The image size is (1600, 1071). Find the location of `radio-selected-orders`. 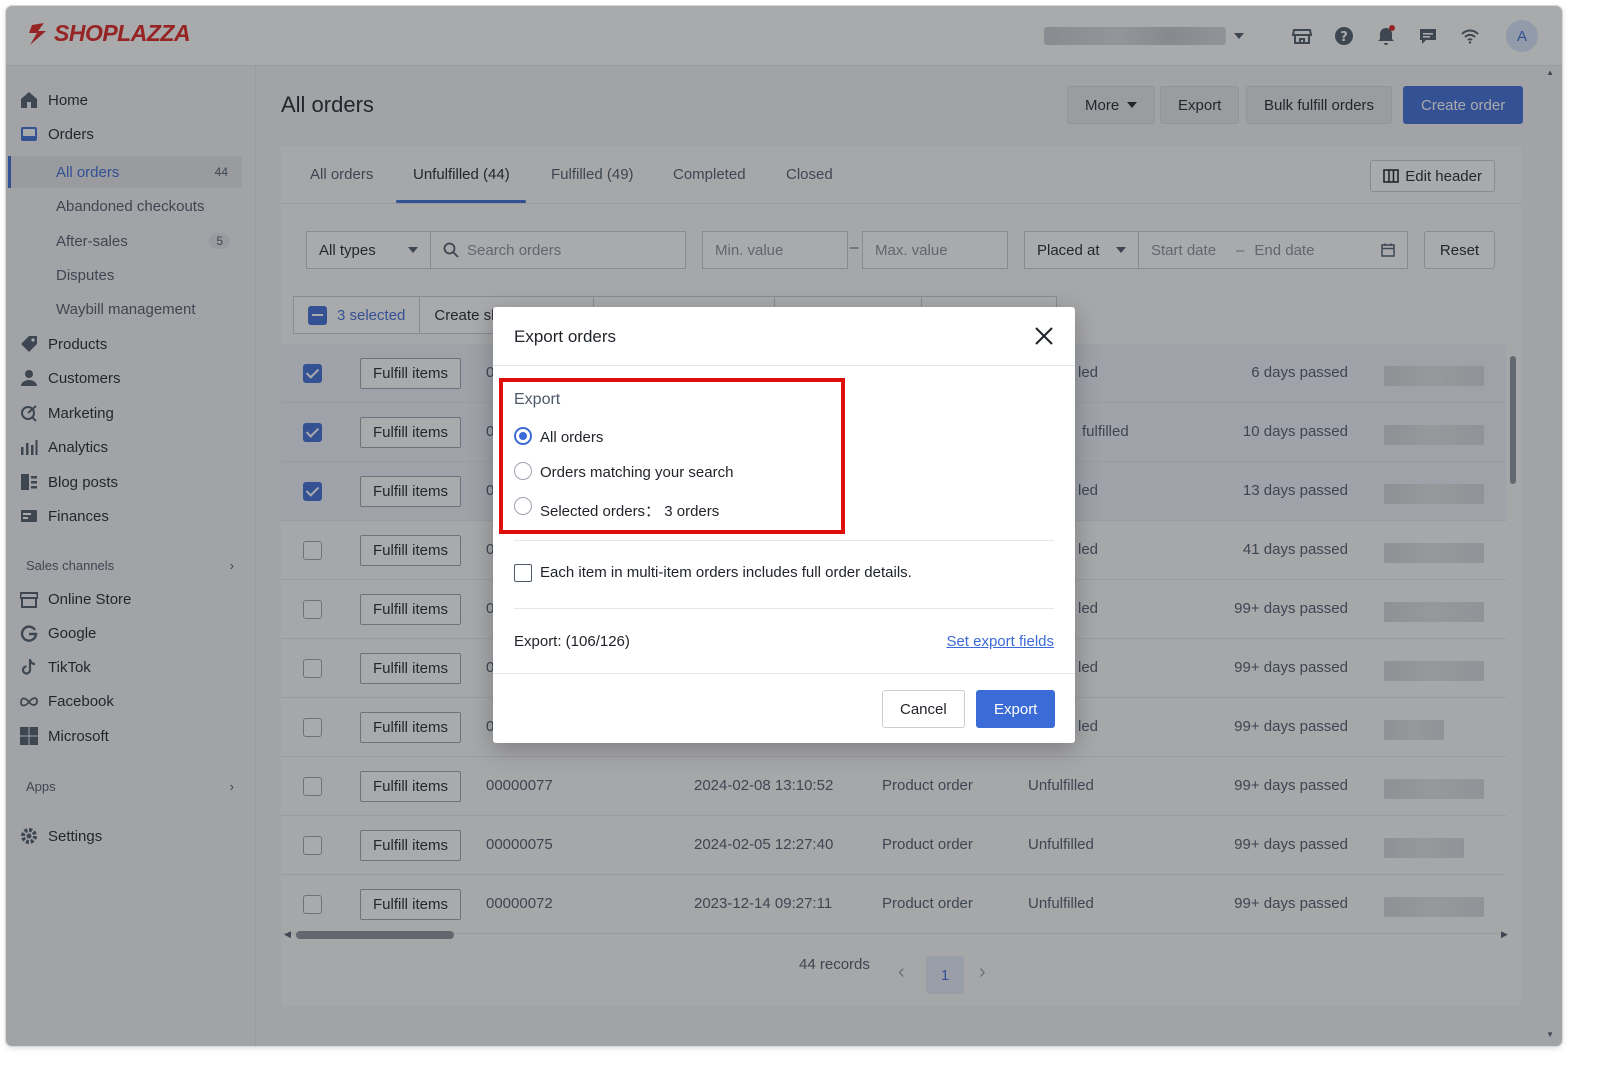

radio-selected-orders is located at coordinates (523, 506).